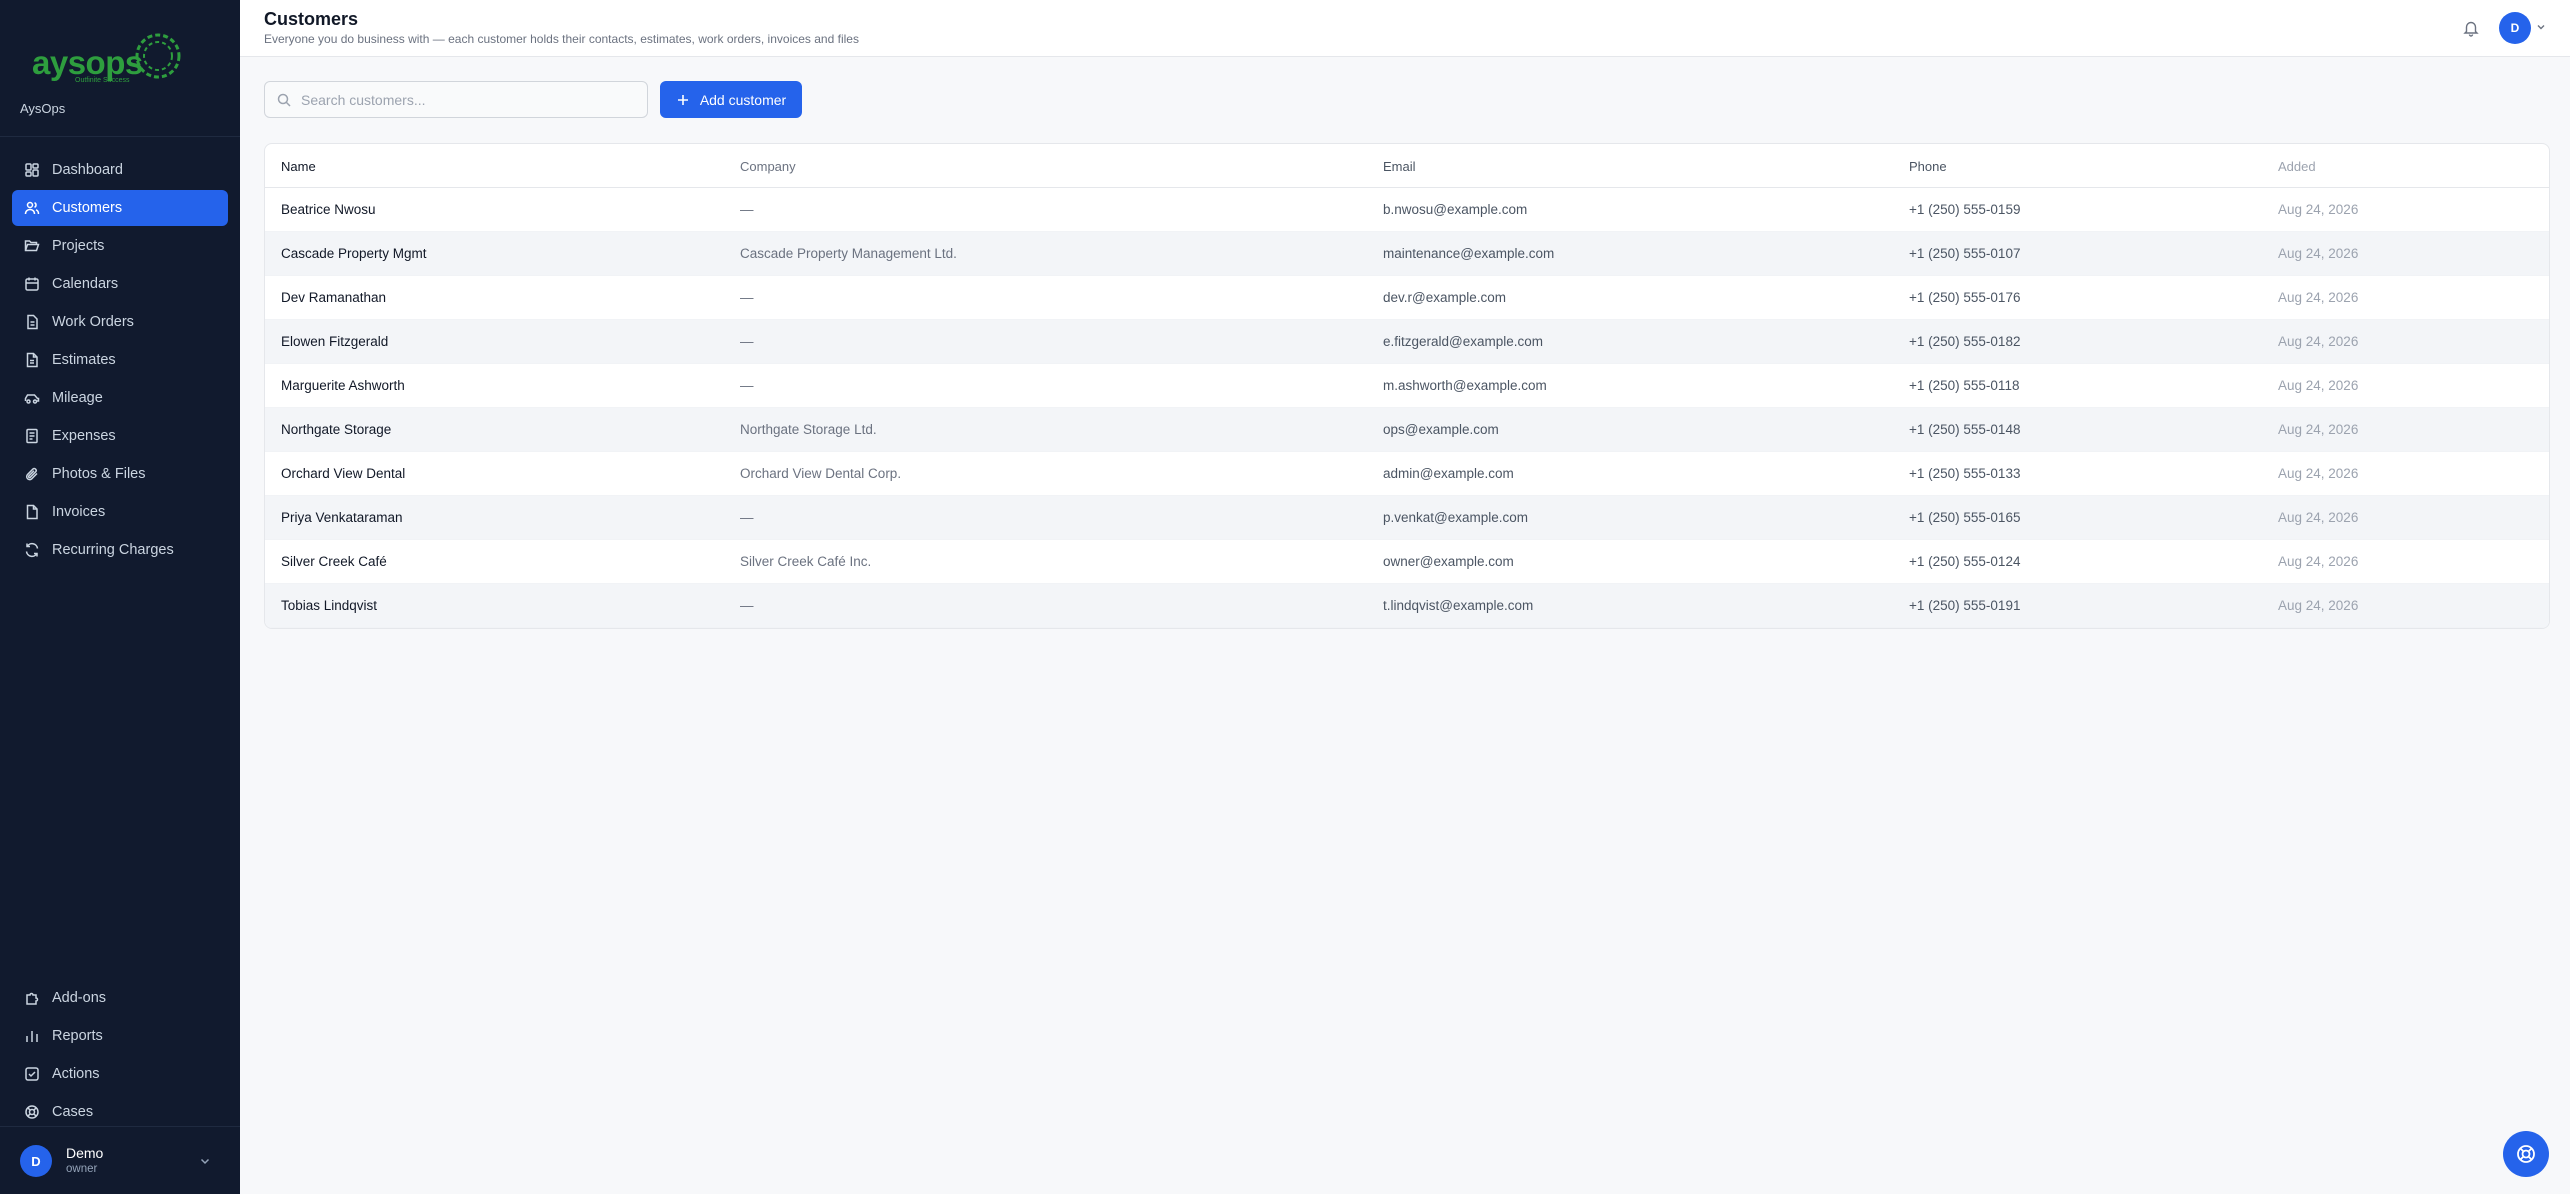  Describe the element at coordinates (120, 1112) in the screenshot. I see `sidebar-item-cases: Cases` at that location.